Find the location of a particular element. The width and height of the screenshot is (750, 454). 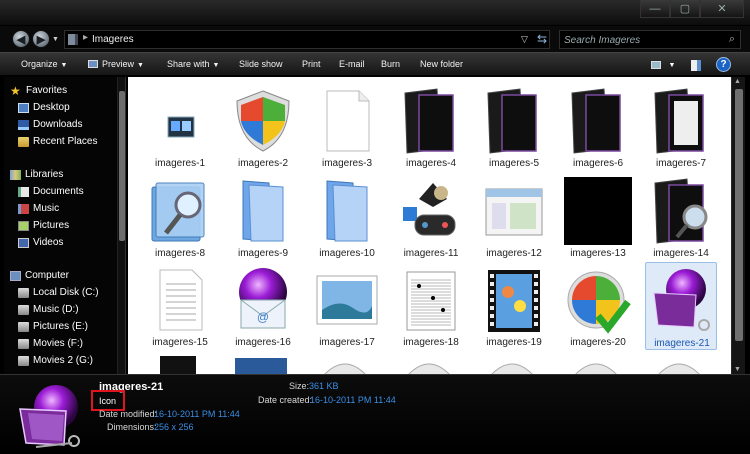

maximize-button: ▢ is located at coordinates (685, 9).